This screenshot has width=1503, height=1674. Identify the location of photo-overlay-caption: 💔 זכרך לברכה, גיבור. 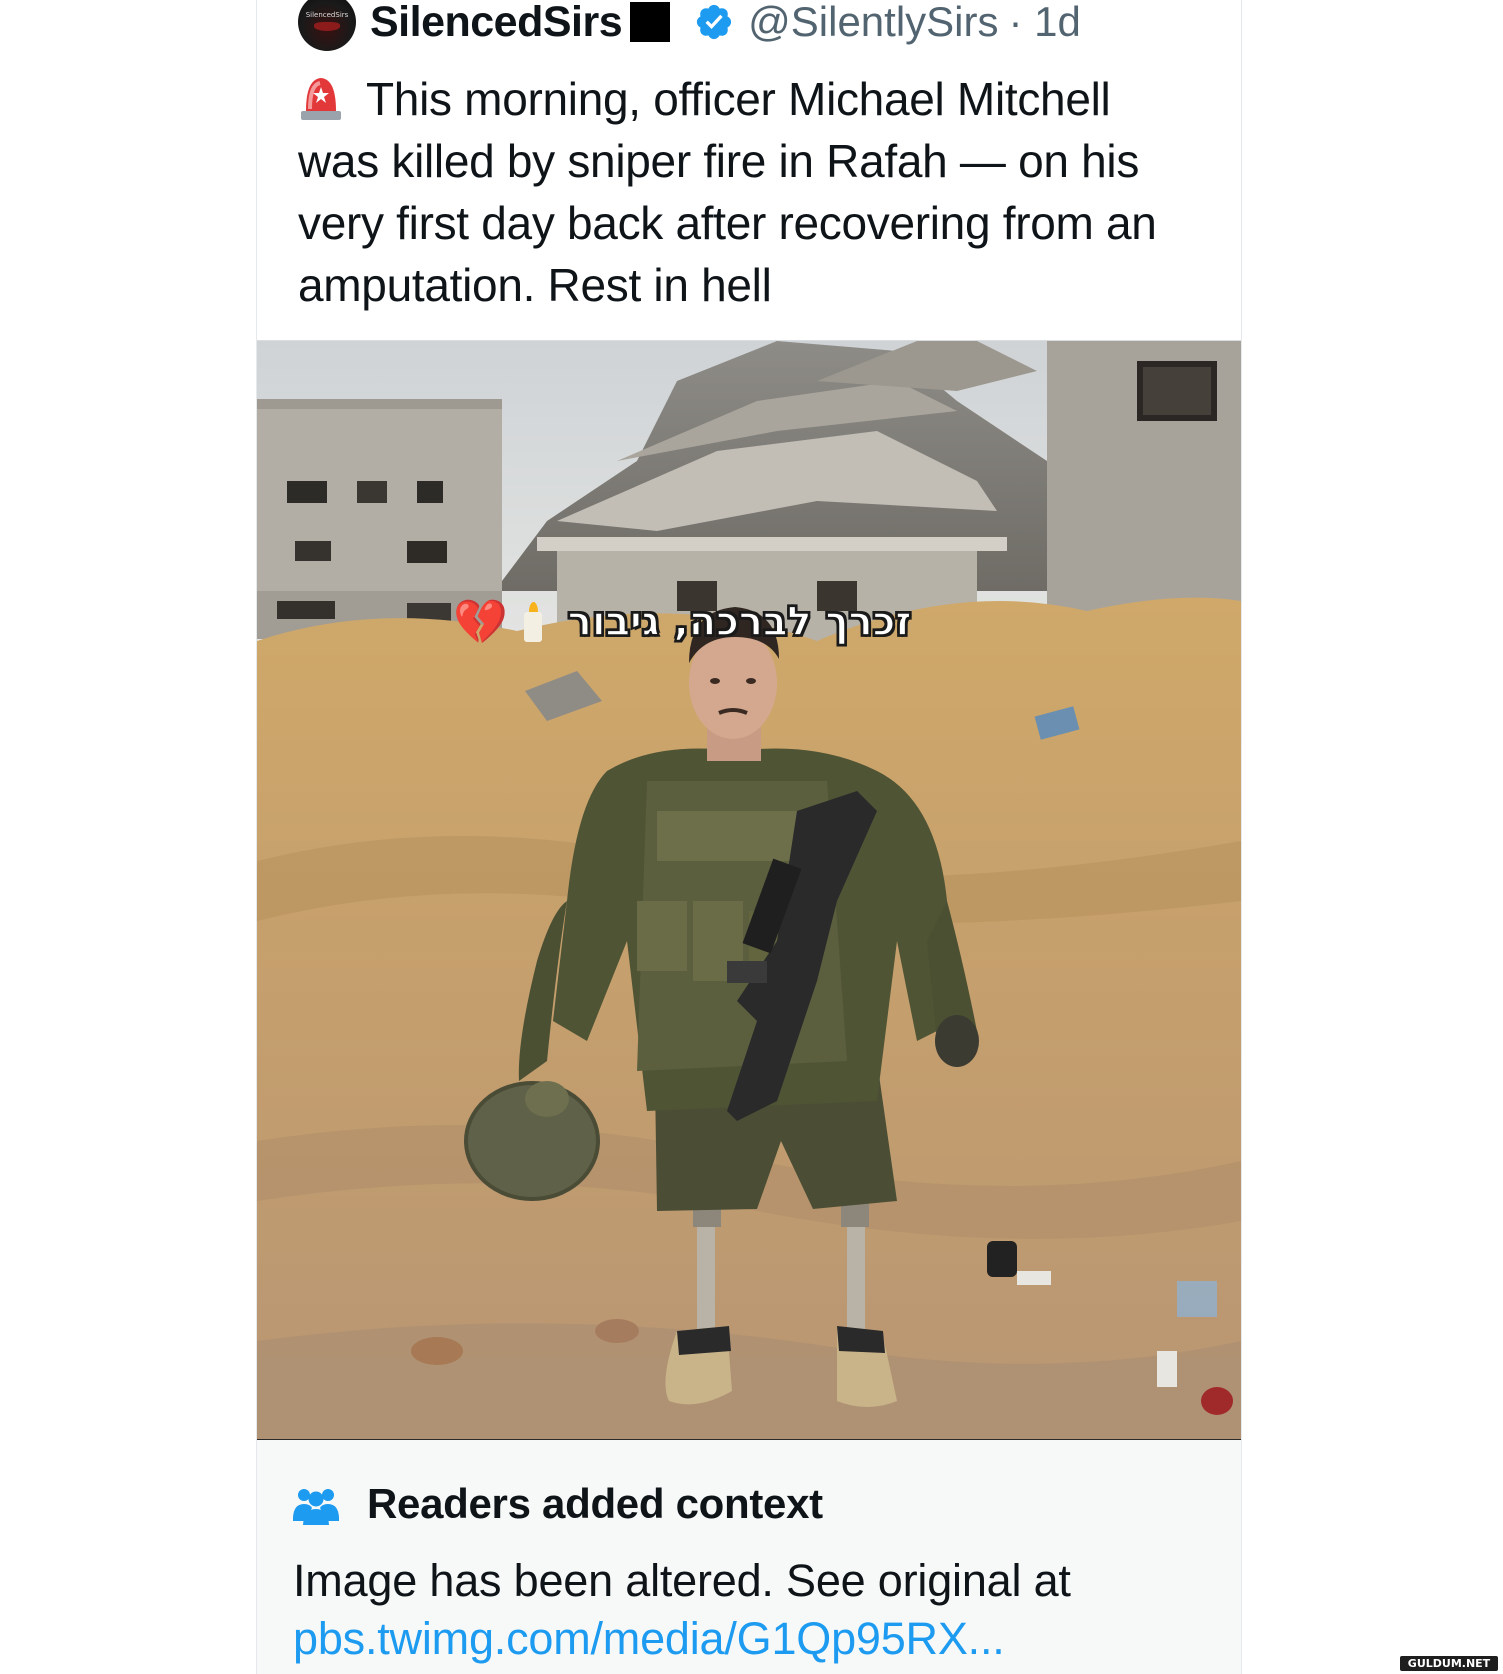
(682, 622).